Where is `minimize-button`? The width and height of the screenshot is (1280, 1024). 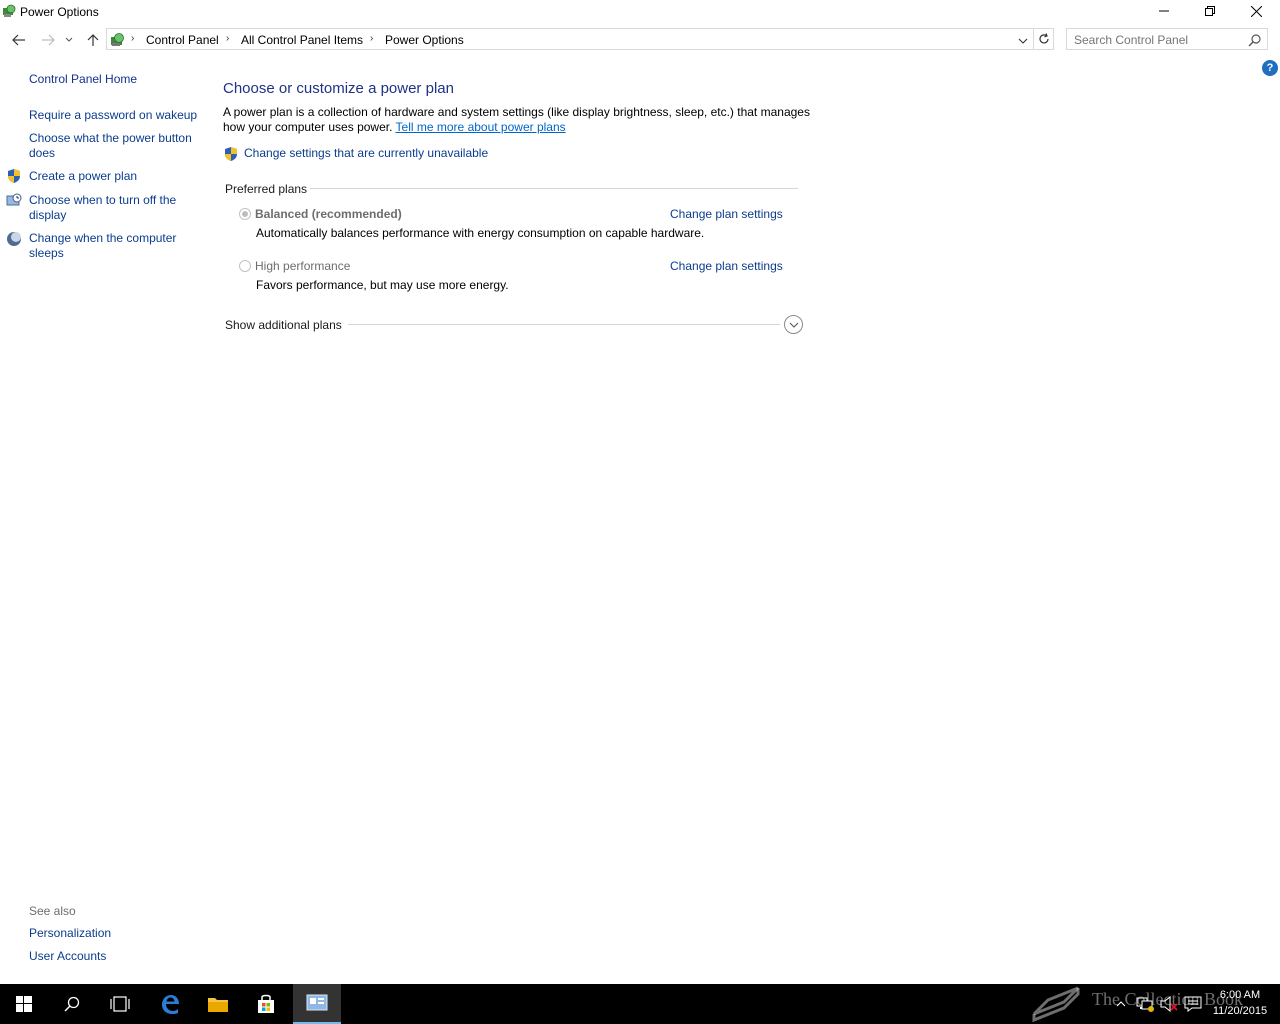
minimize-button is located at coordinates (1164, 11).